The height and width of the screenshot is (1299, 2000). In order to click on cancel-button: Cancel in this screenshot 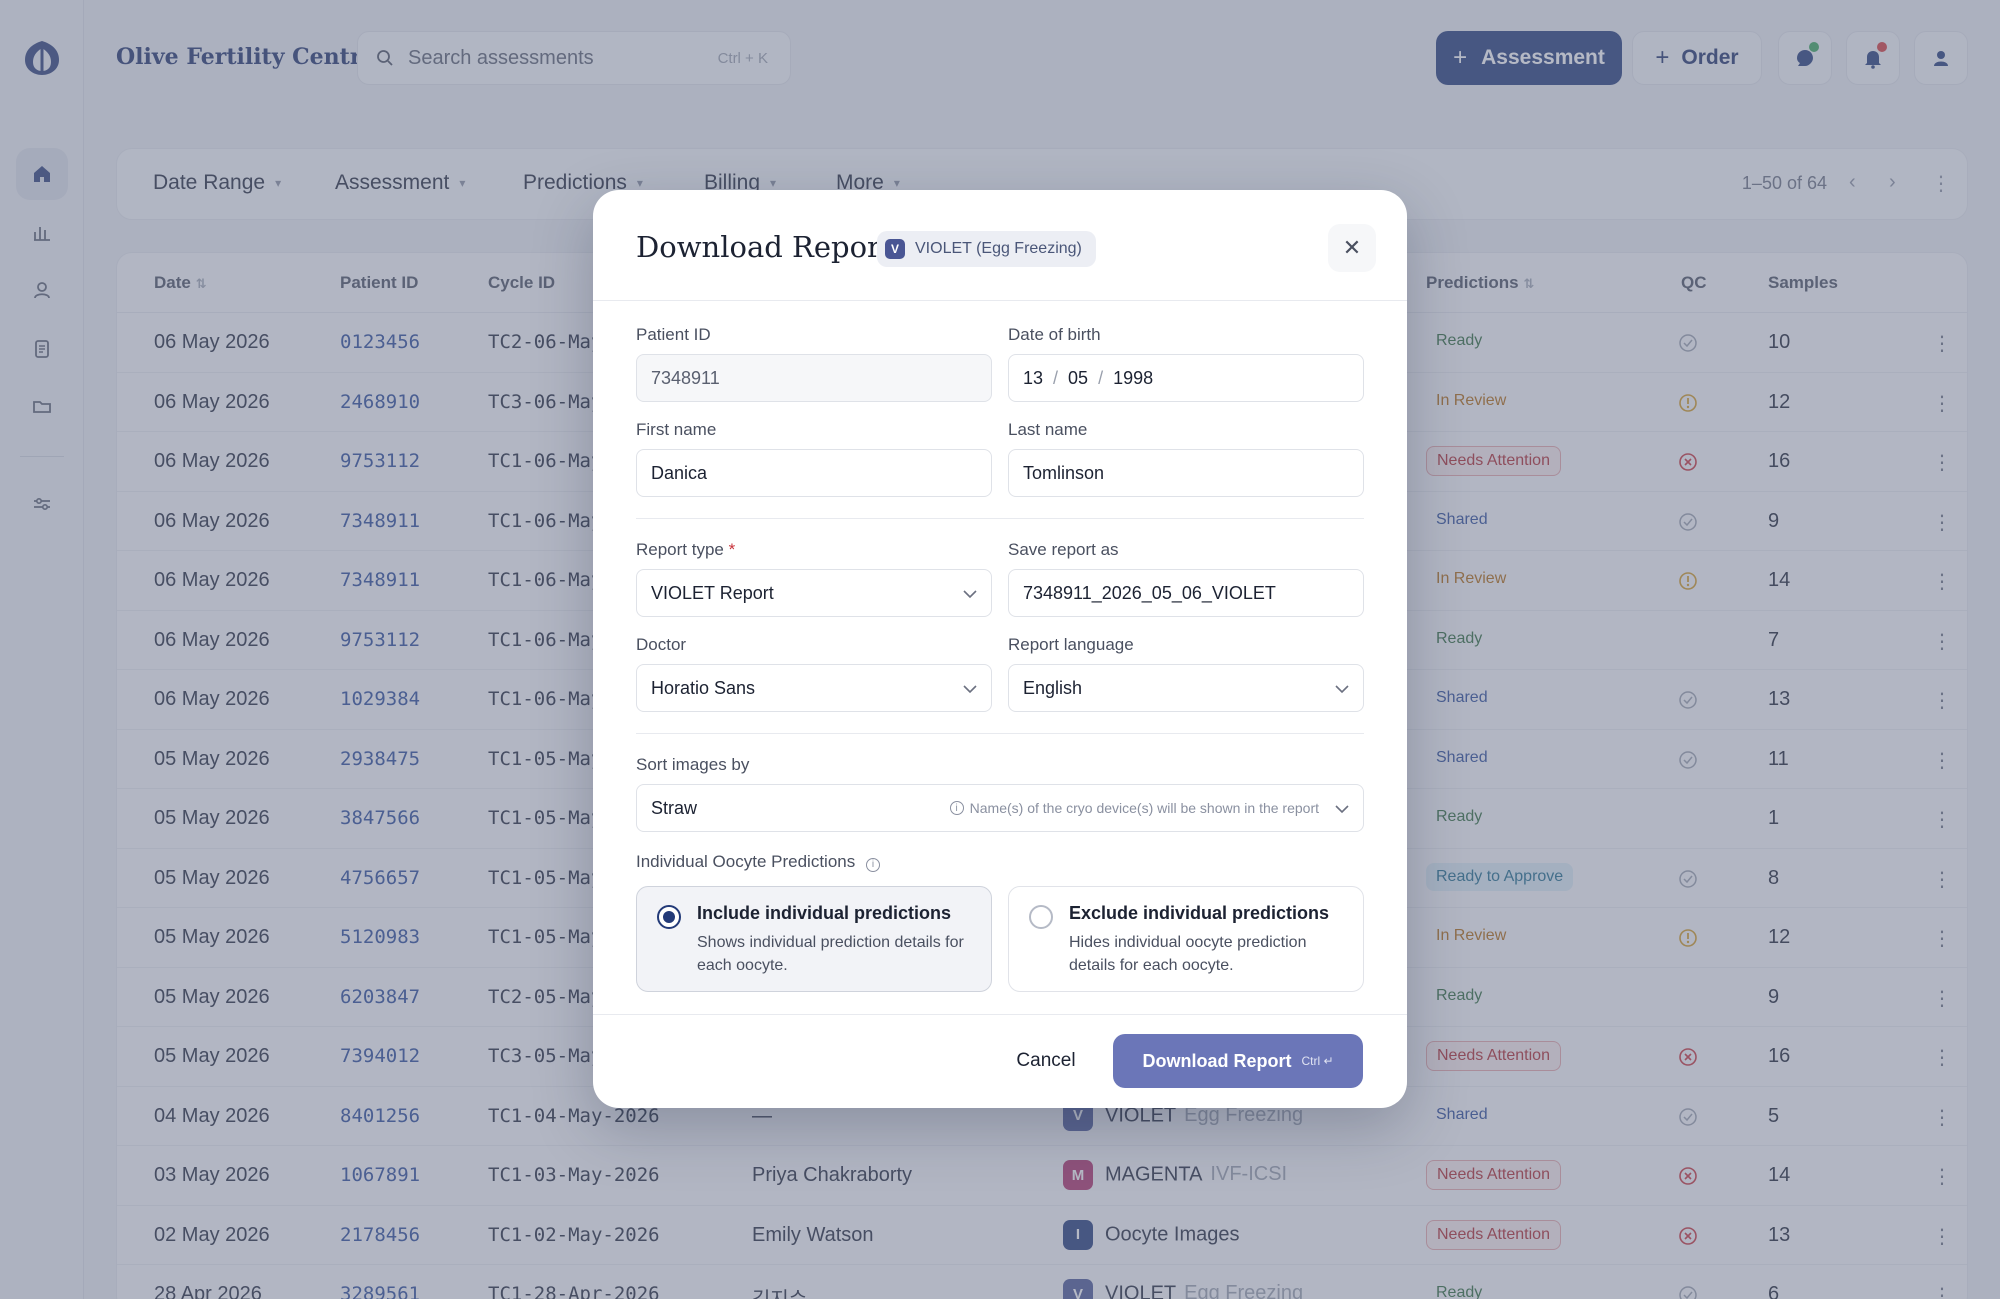, I will do `click(1046, 1061)`.